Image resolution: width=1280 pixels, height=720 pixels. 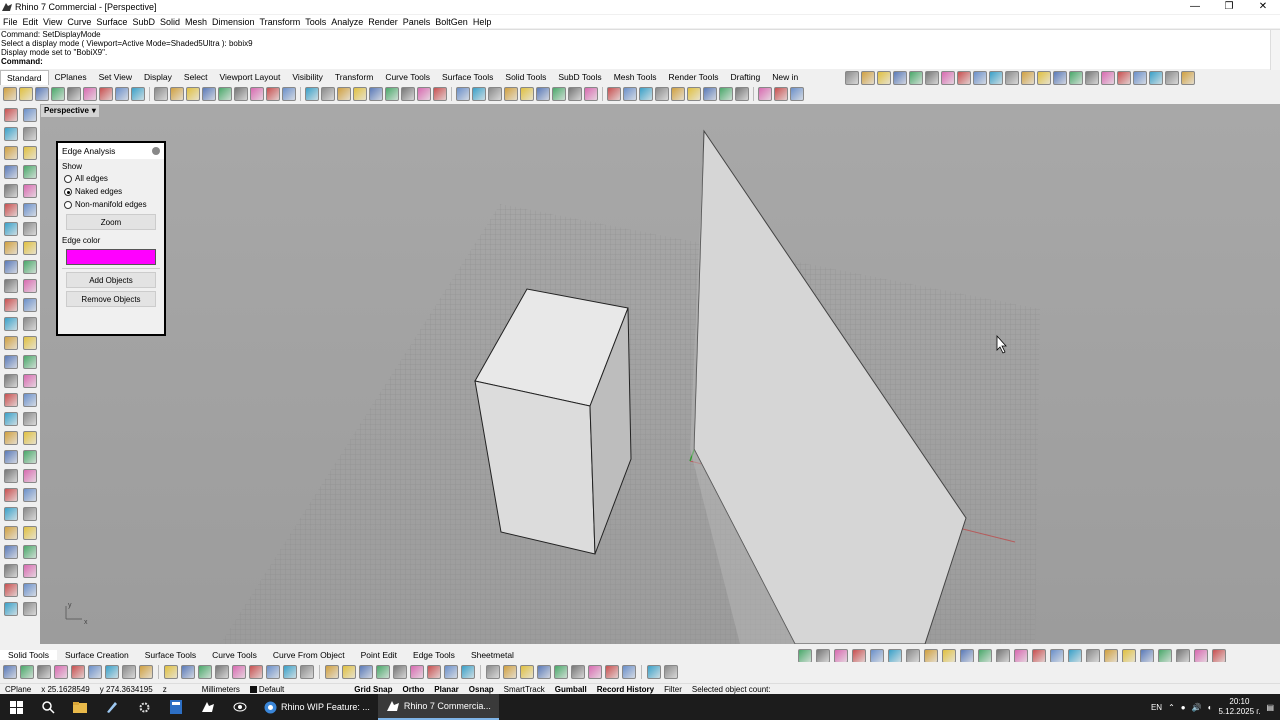 What do you see at coordinates (240, 707) in the screenshot?
I see `eye-app-icon` at bounding box center [240, 707].